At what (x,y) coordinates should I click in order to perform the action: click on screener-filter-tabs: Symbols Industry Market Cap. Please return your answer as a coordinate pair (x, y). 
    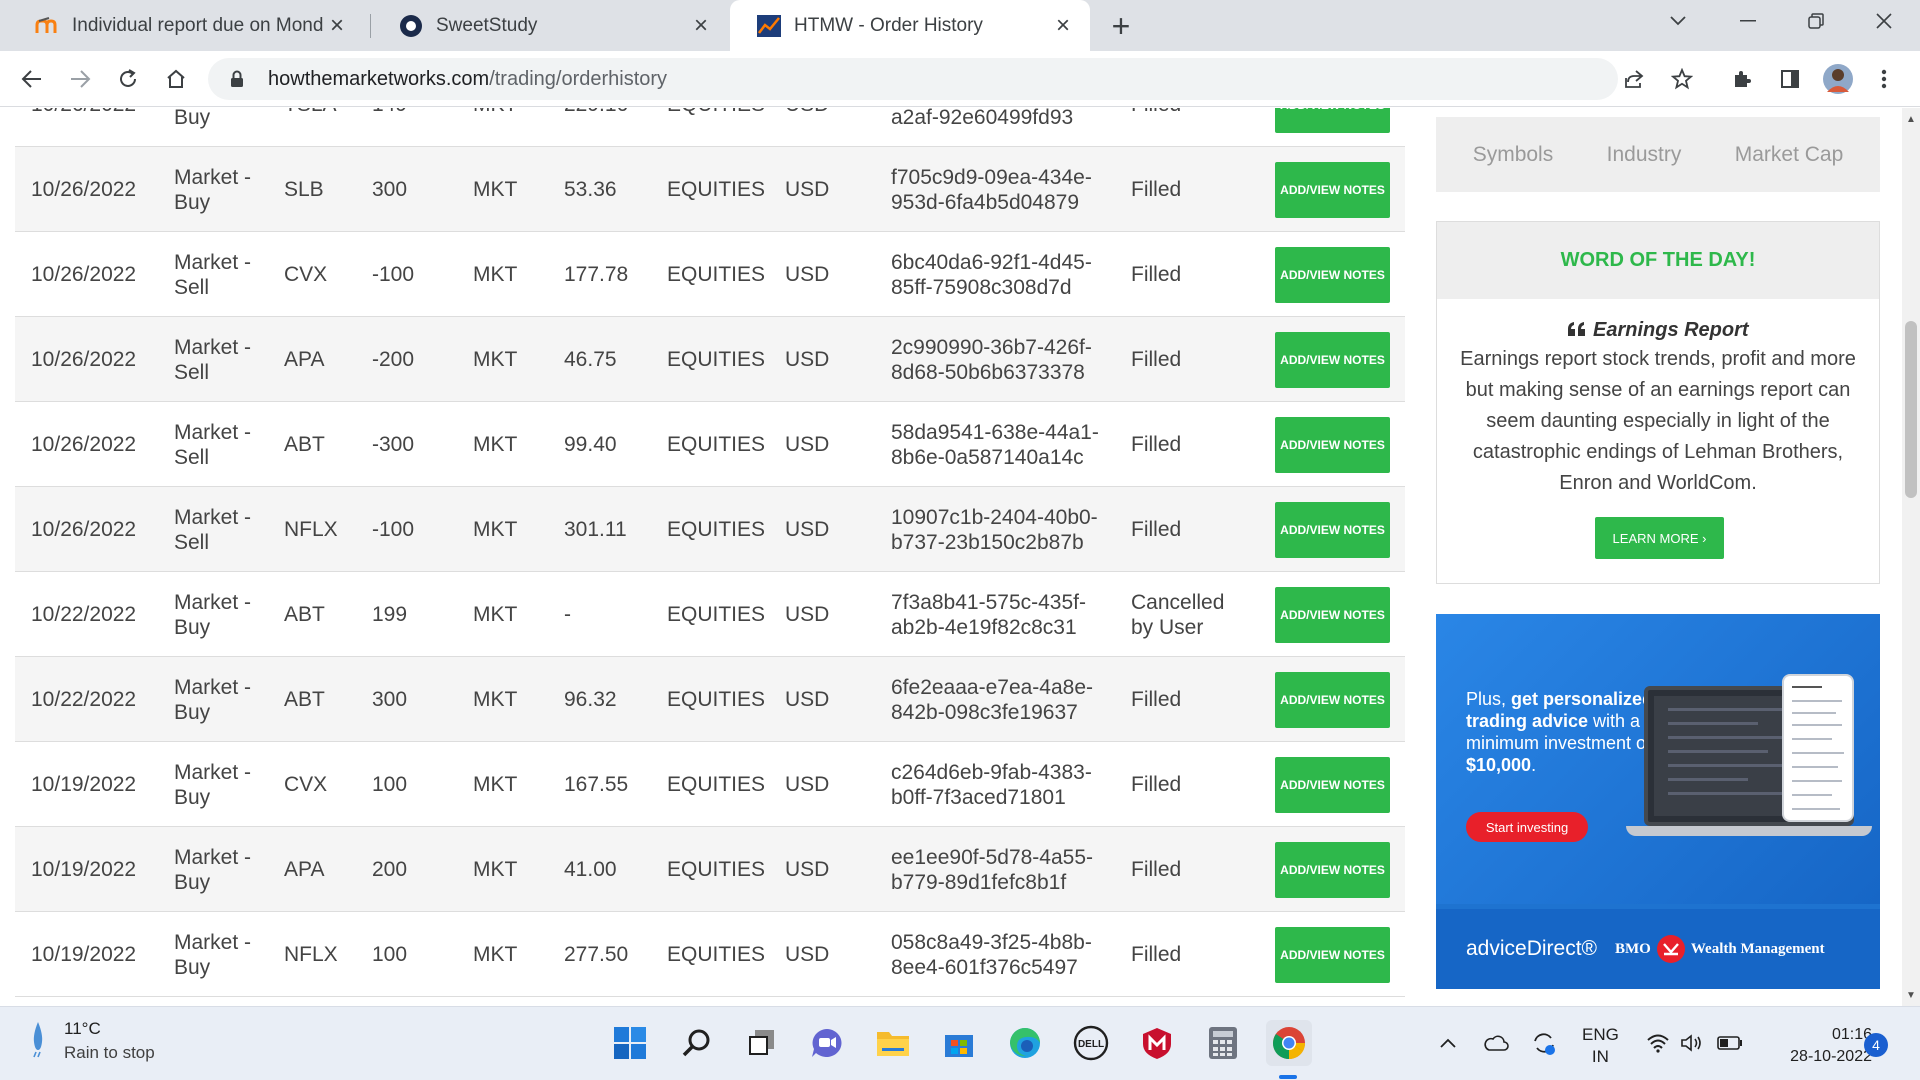
    Looking at the image, I should click on (1658, 154).